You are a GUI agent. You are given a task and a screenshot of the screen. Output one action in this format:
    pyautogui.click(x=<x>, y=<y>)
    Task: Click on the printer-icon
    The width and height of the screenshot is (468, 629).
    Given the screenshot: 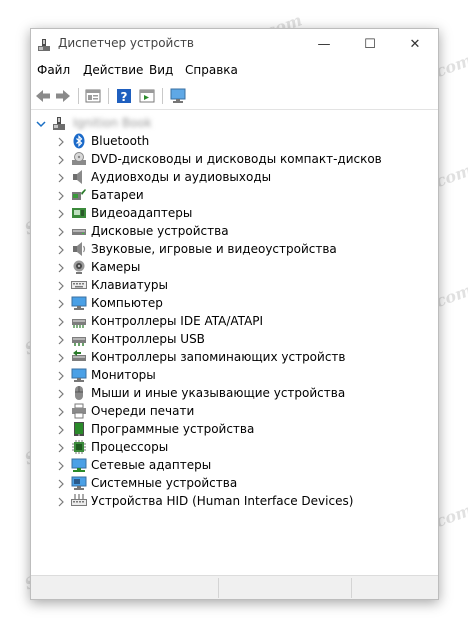 What is the action you would take?
    pyautogui.click(x=79, y=411)
    